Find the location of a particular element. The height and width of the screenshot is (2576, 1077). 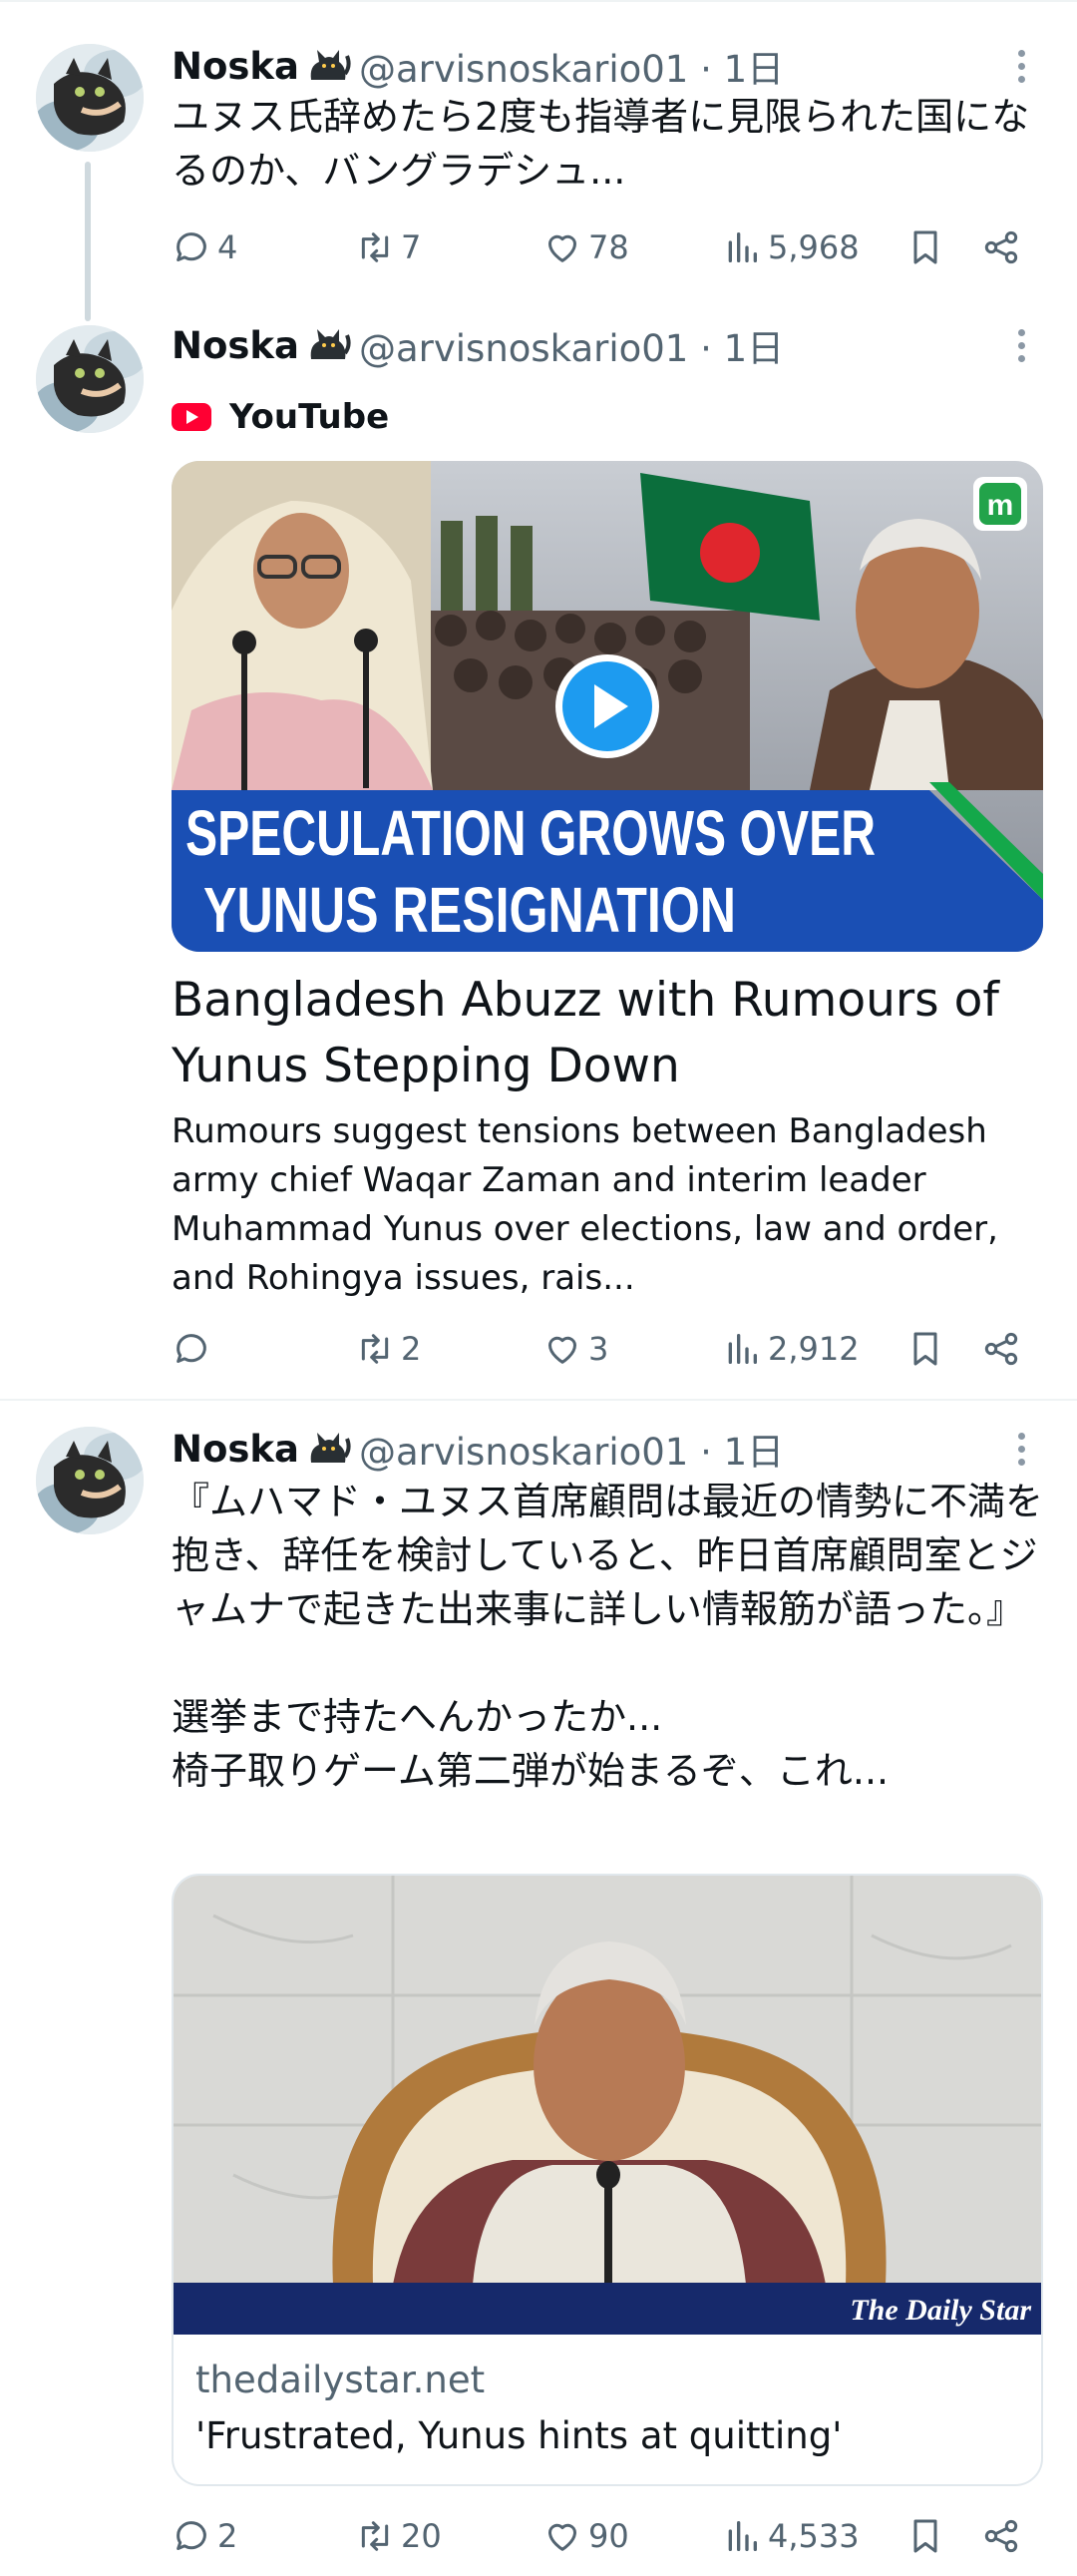

tweet-actions: 2 3 2,912 is located at coordinates (610, 1349).